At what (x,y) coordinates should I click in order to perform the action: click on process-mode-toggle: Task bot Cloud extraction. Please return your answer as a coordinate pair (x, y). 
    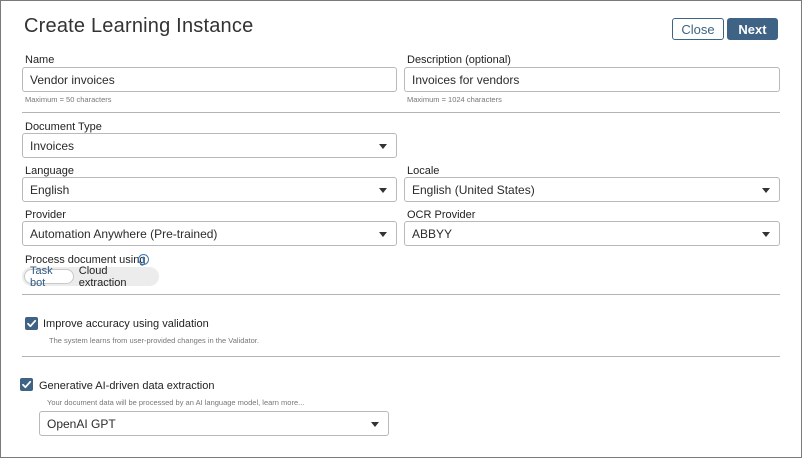
    Looking at the image, I should click on (90, 277).